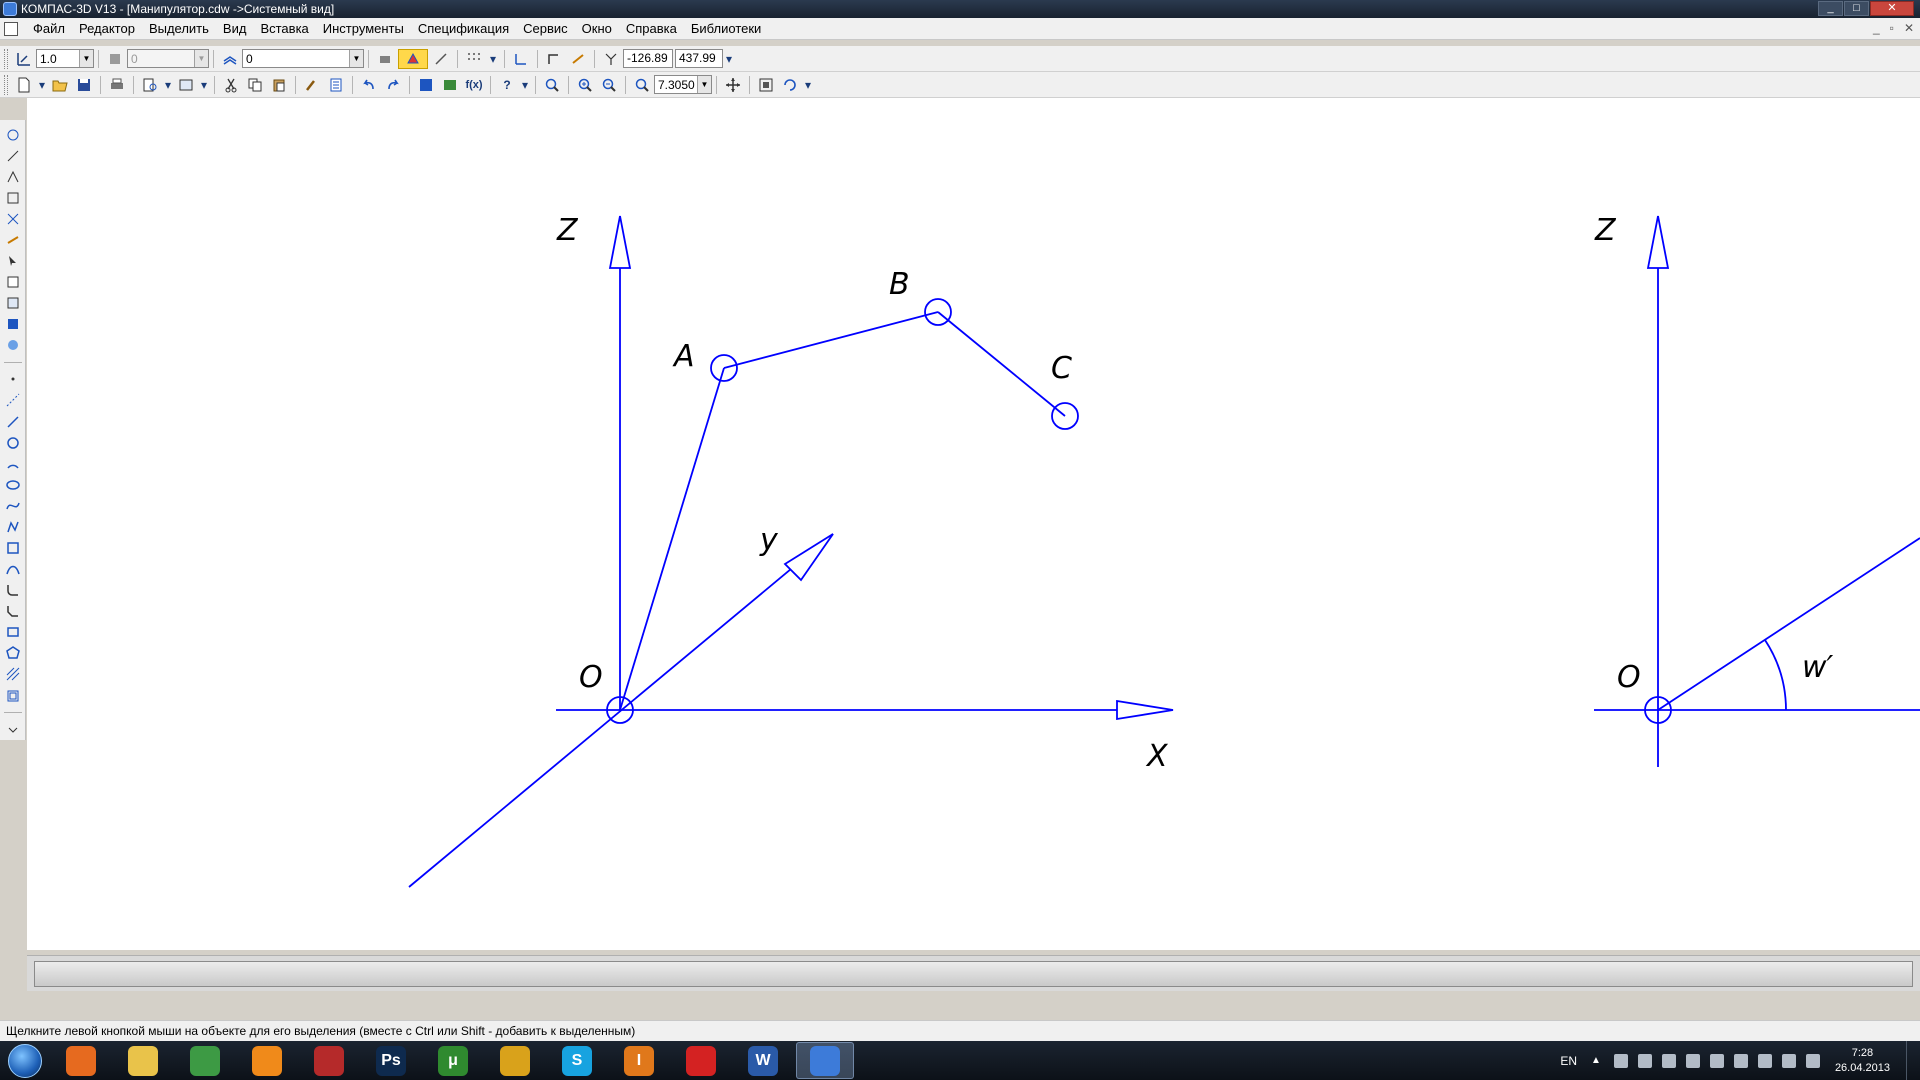 This screenshot has height=1080, width=1920. I want to click on menu-help: Справка, so click(651, 28).